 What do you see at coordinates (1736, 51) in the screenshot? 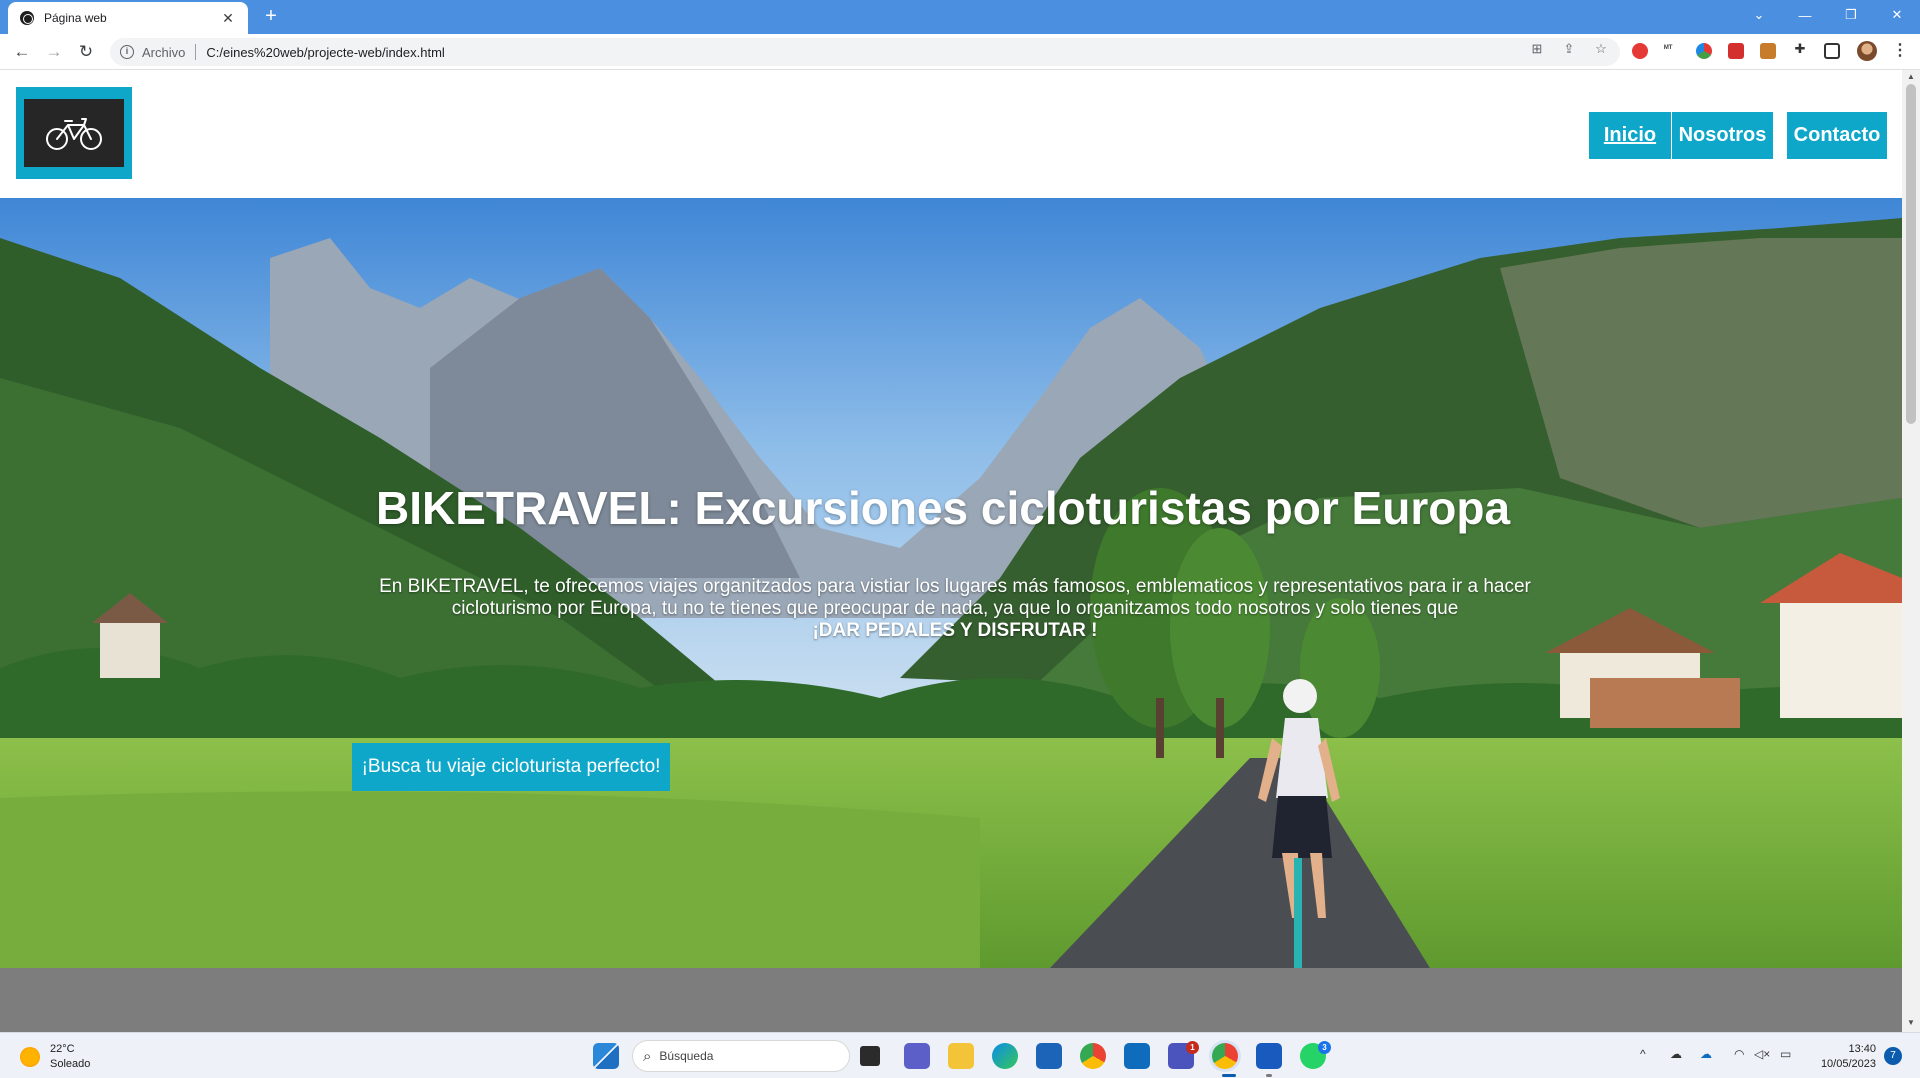
I see `extension-red-icon` at bounding box center [1736, 51].